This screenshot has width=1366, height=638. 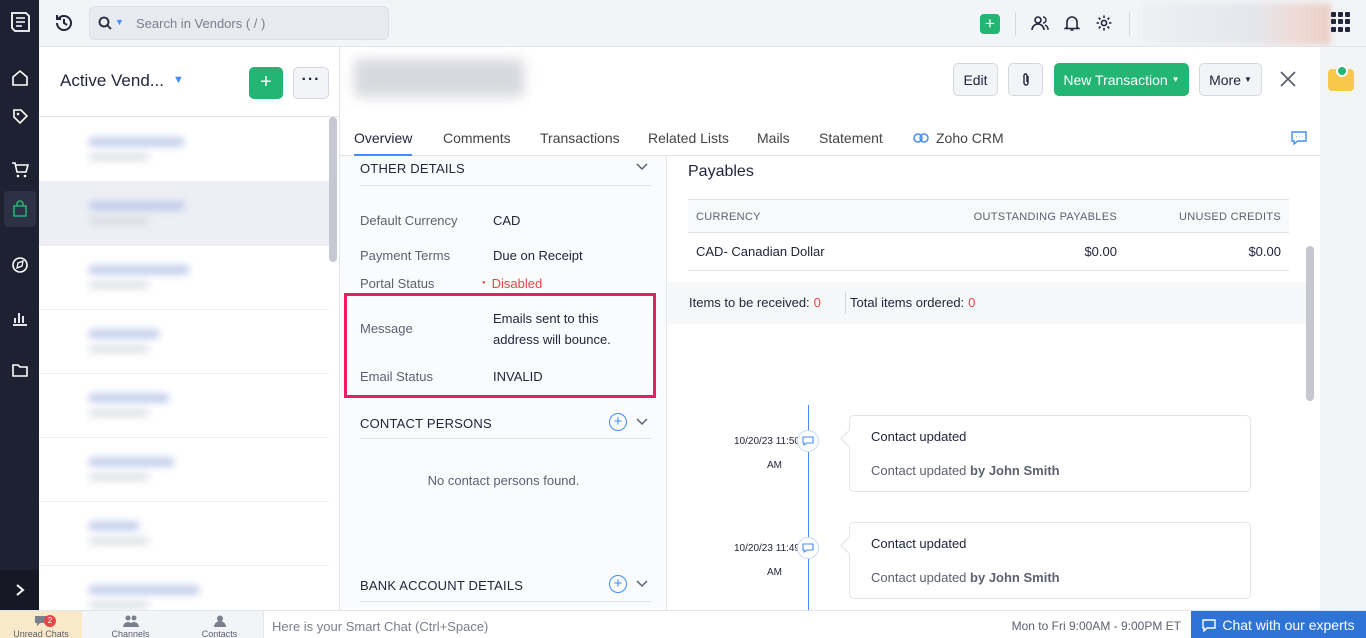 What do you see at coordinates (688, 143) in the screenshot?
I see `tab-related-lists: Related Lists` at bounding box center [688, 143].